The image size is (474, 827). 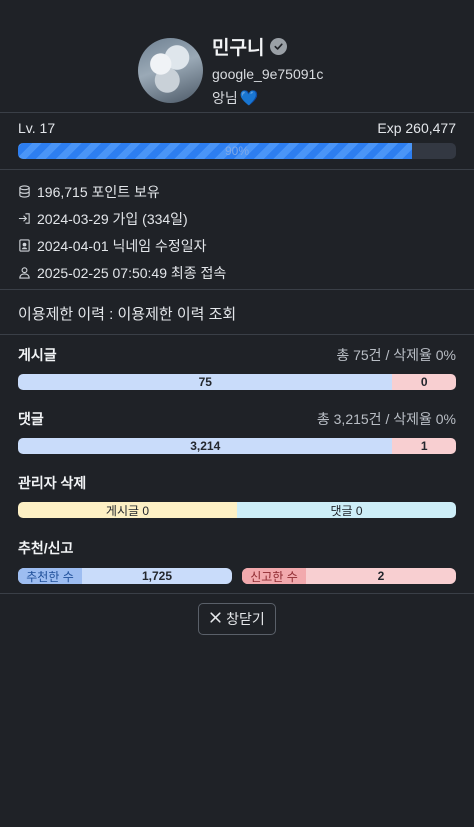 I want to click on close-button-label: 창닫기, so click(x=245, y=619).